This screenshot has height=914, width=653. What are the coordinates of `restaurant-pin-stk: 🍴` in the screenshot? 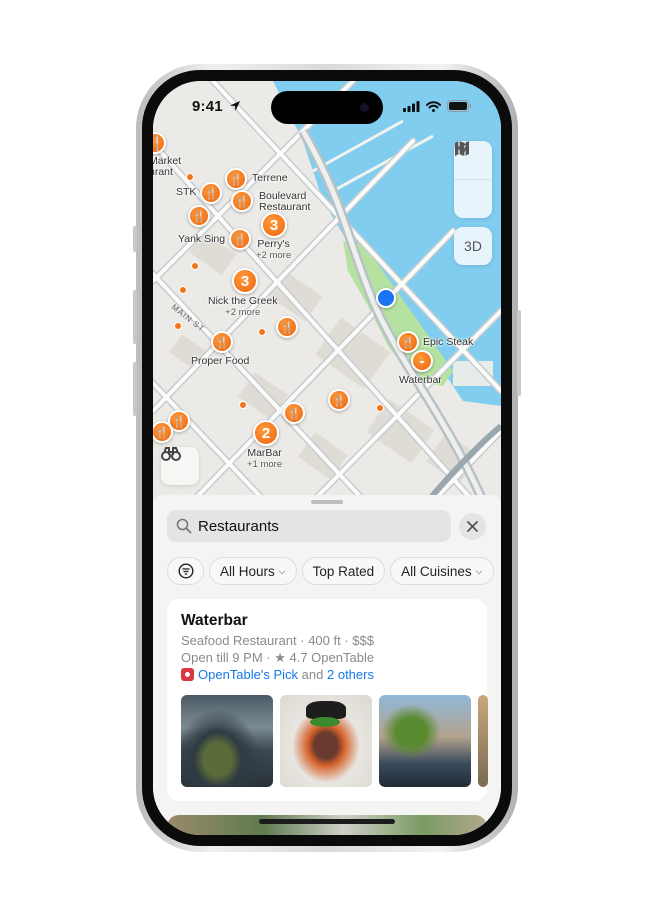 It's located at (211, 193).